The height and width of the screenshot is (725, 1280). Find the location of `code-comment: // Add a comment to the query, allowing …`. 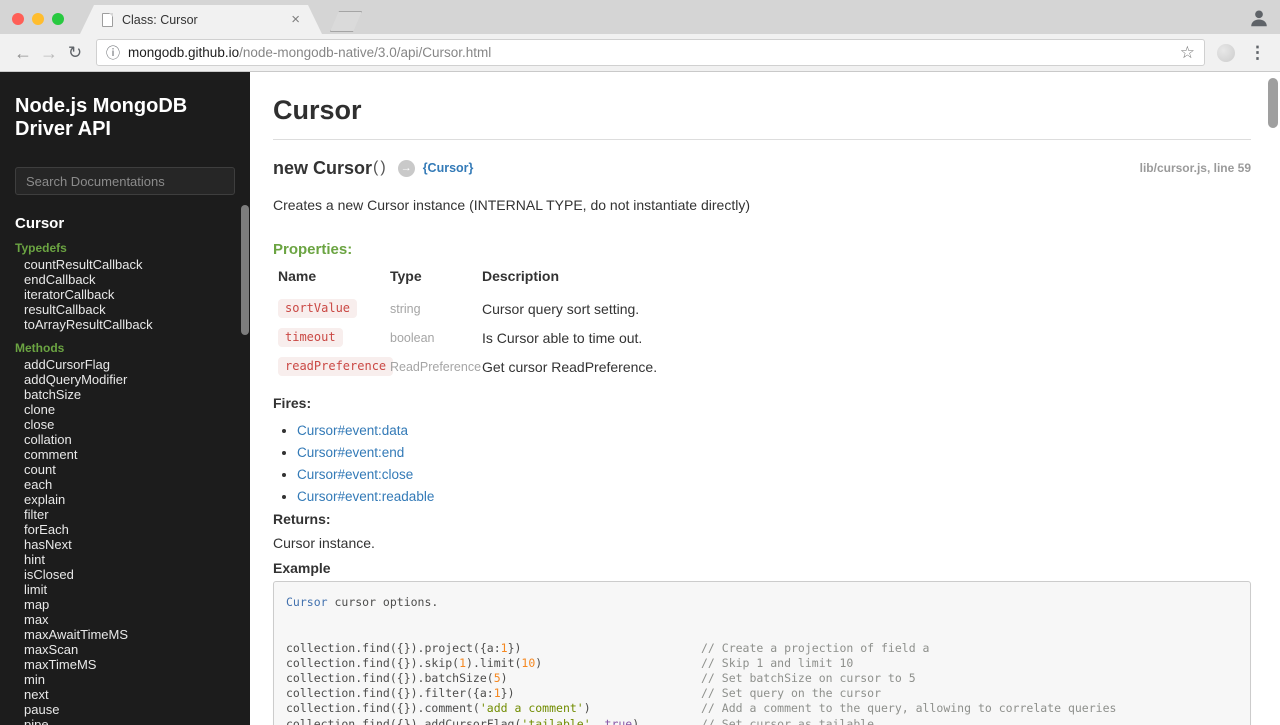

code-comment: // Add a comment to the query, allowing … is located at coordinates (909, 708).